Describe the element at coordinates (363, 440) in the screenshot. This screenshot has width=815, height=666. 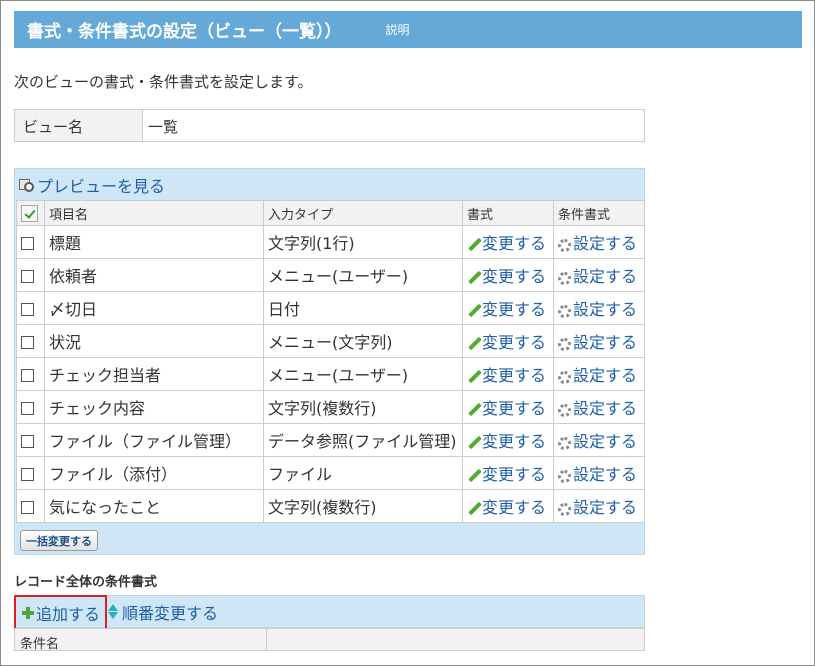
I see `field-type: データ参照(ファイル管理)` at that location.